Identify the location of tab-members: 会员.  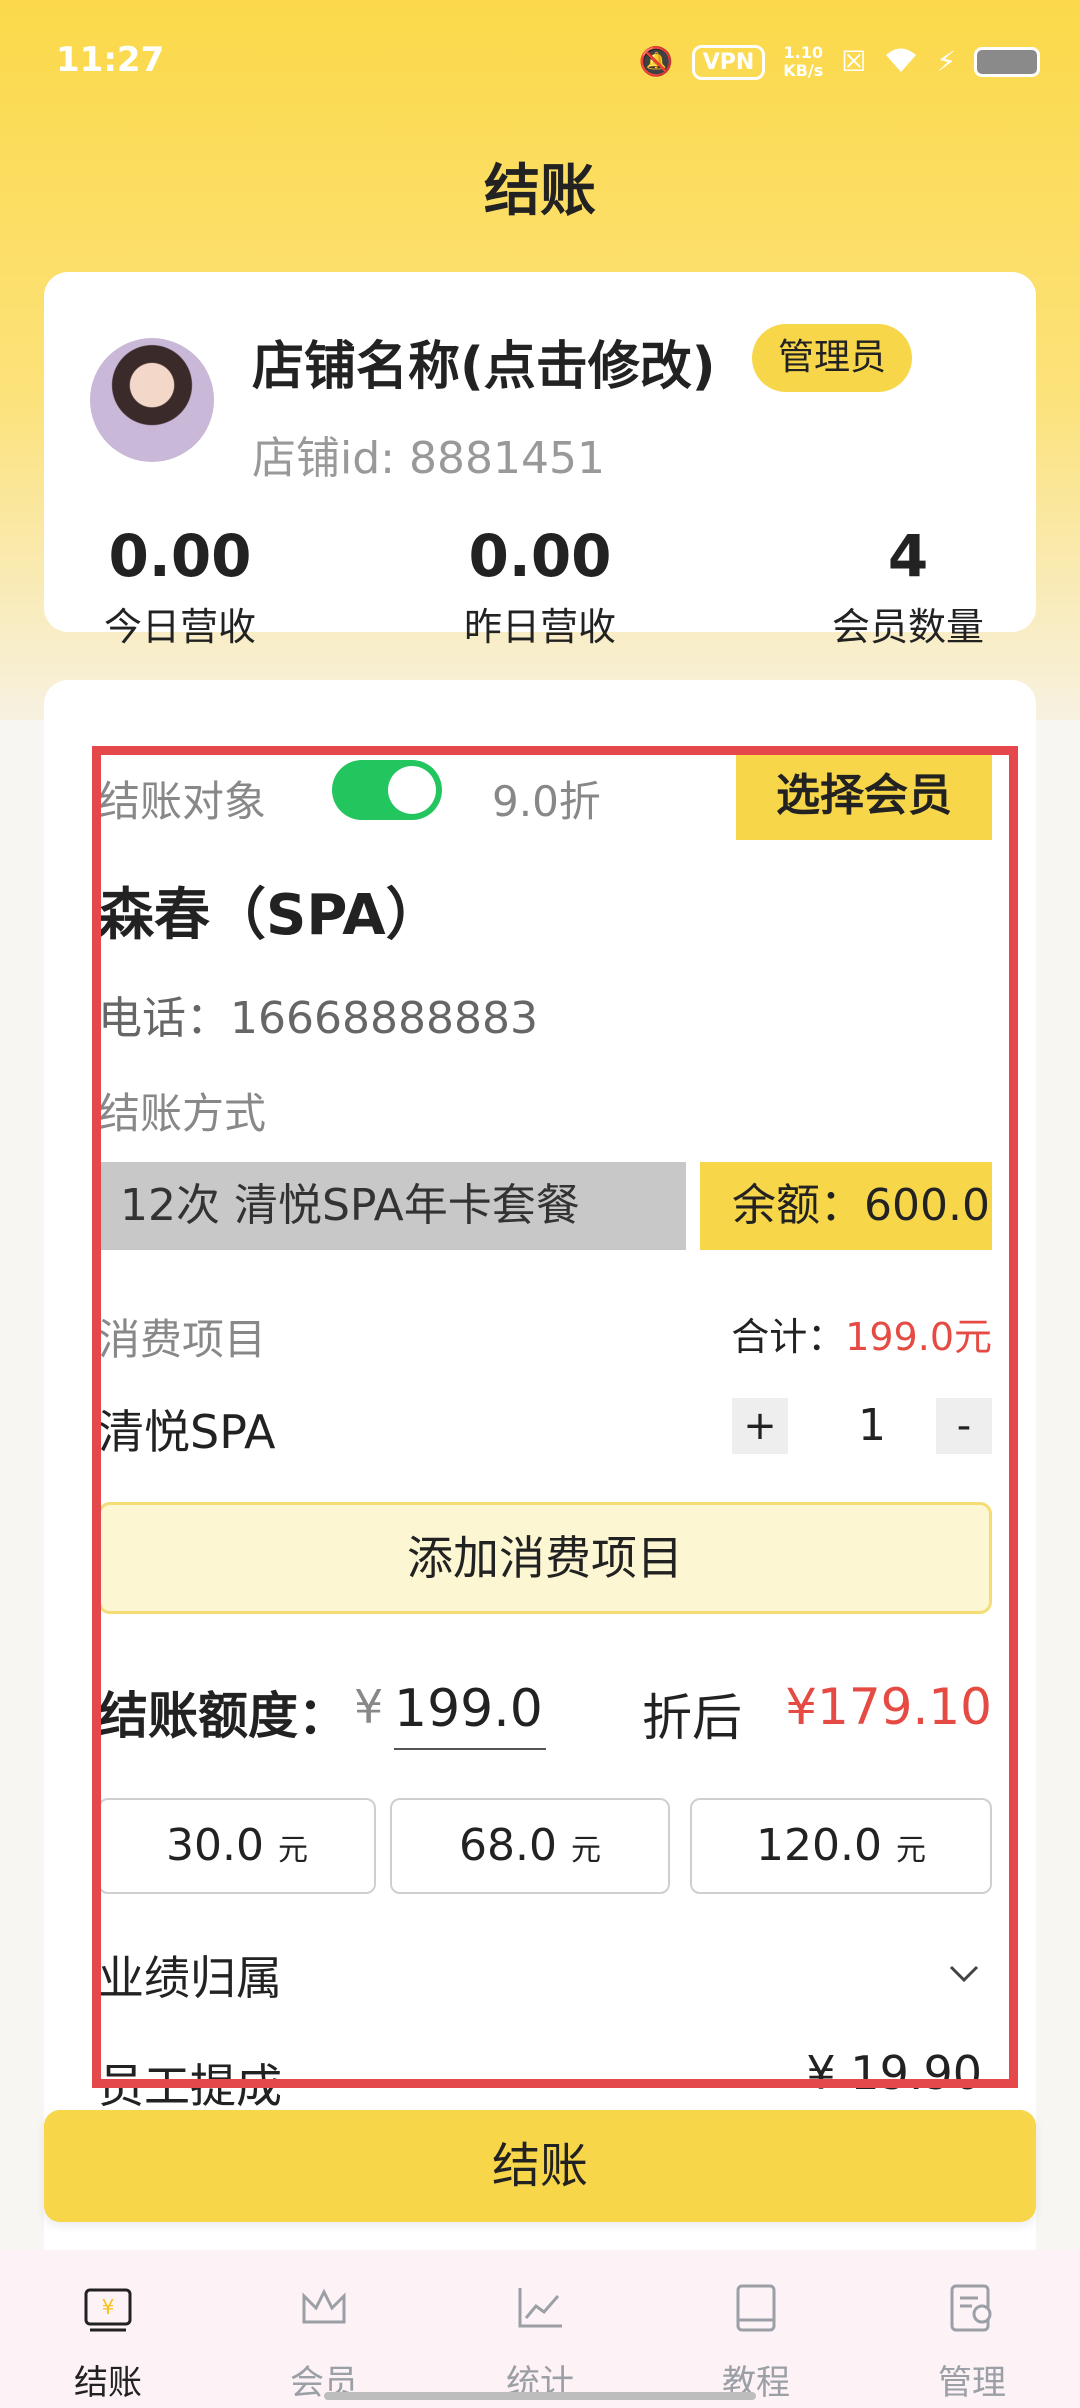
(324, 2329).